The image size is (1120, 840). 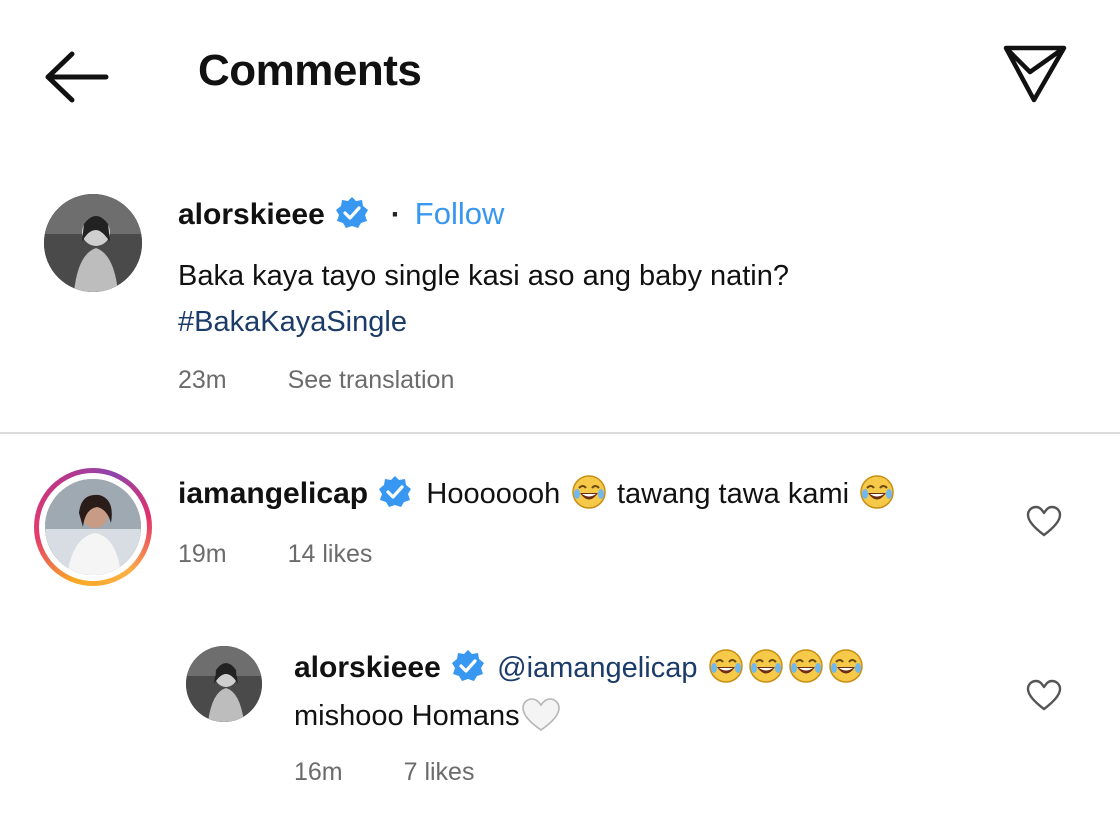 I want to click on comment-time: 19m, so click(x=202, y=554).